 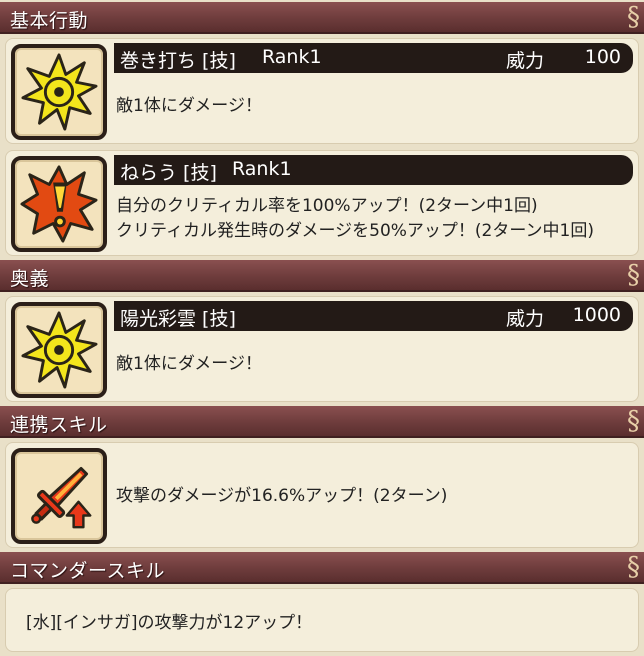 I want to click on critical-alert-icon, so click(x=59, y=204).